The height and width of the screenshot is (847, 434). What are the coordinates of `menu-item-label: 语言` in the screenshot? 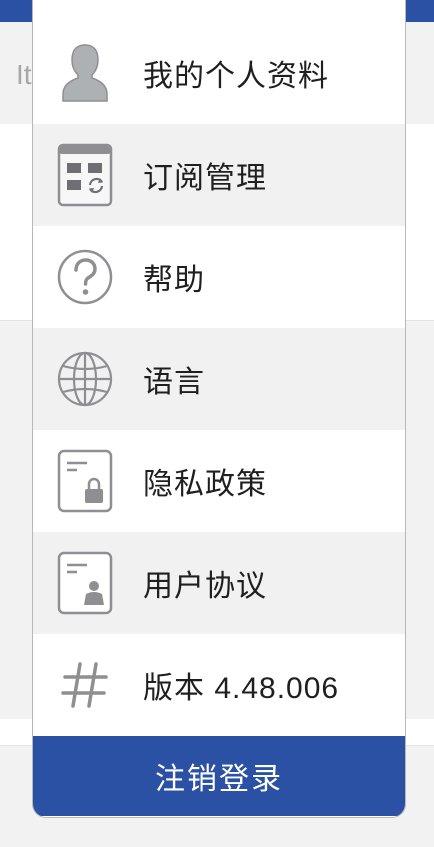 It's located at (174, 382).